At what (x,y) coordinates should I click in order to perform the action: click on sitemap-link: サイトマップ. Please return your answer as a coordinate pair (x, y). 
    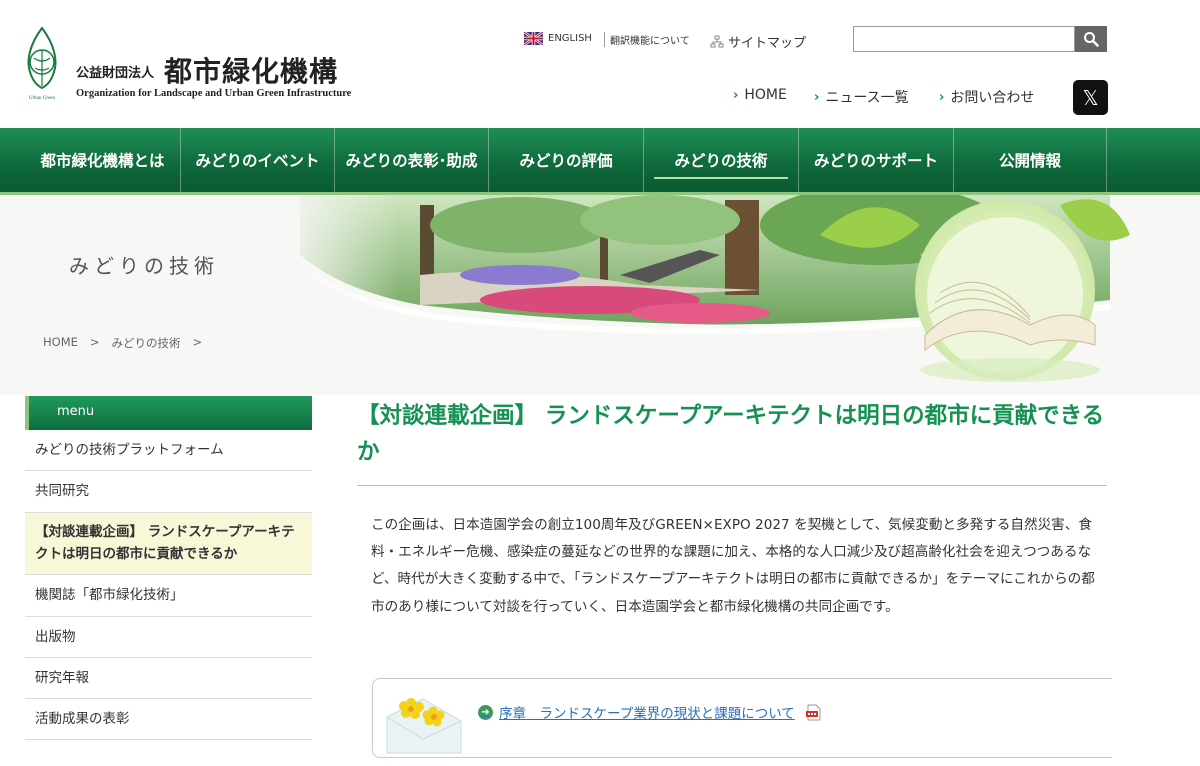
    Looking at the image, I should click on (758, 41).